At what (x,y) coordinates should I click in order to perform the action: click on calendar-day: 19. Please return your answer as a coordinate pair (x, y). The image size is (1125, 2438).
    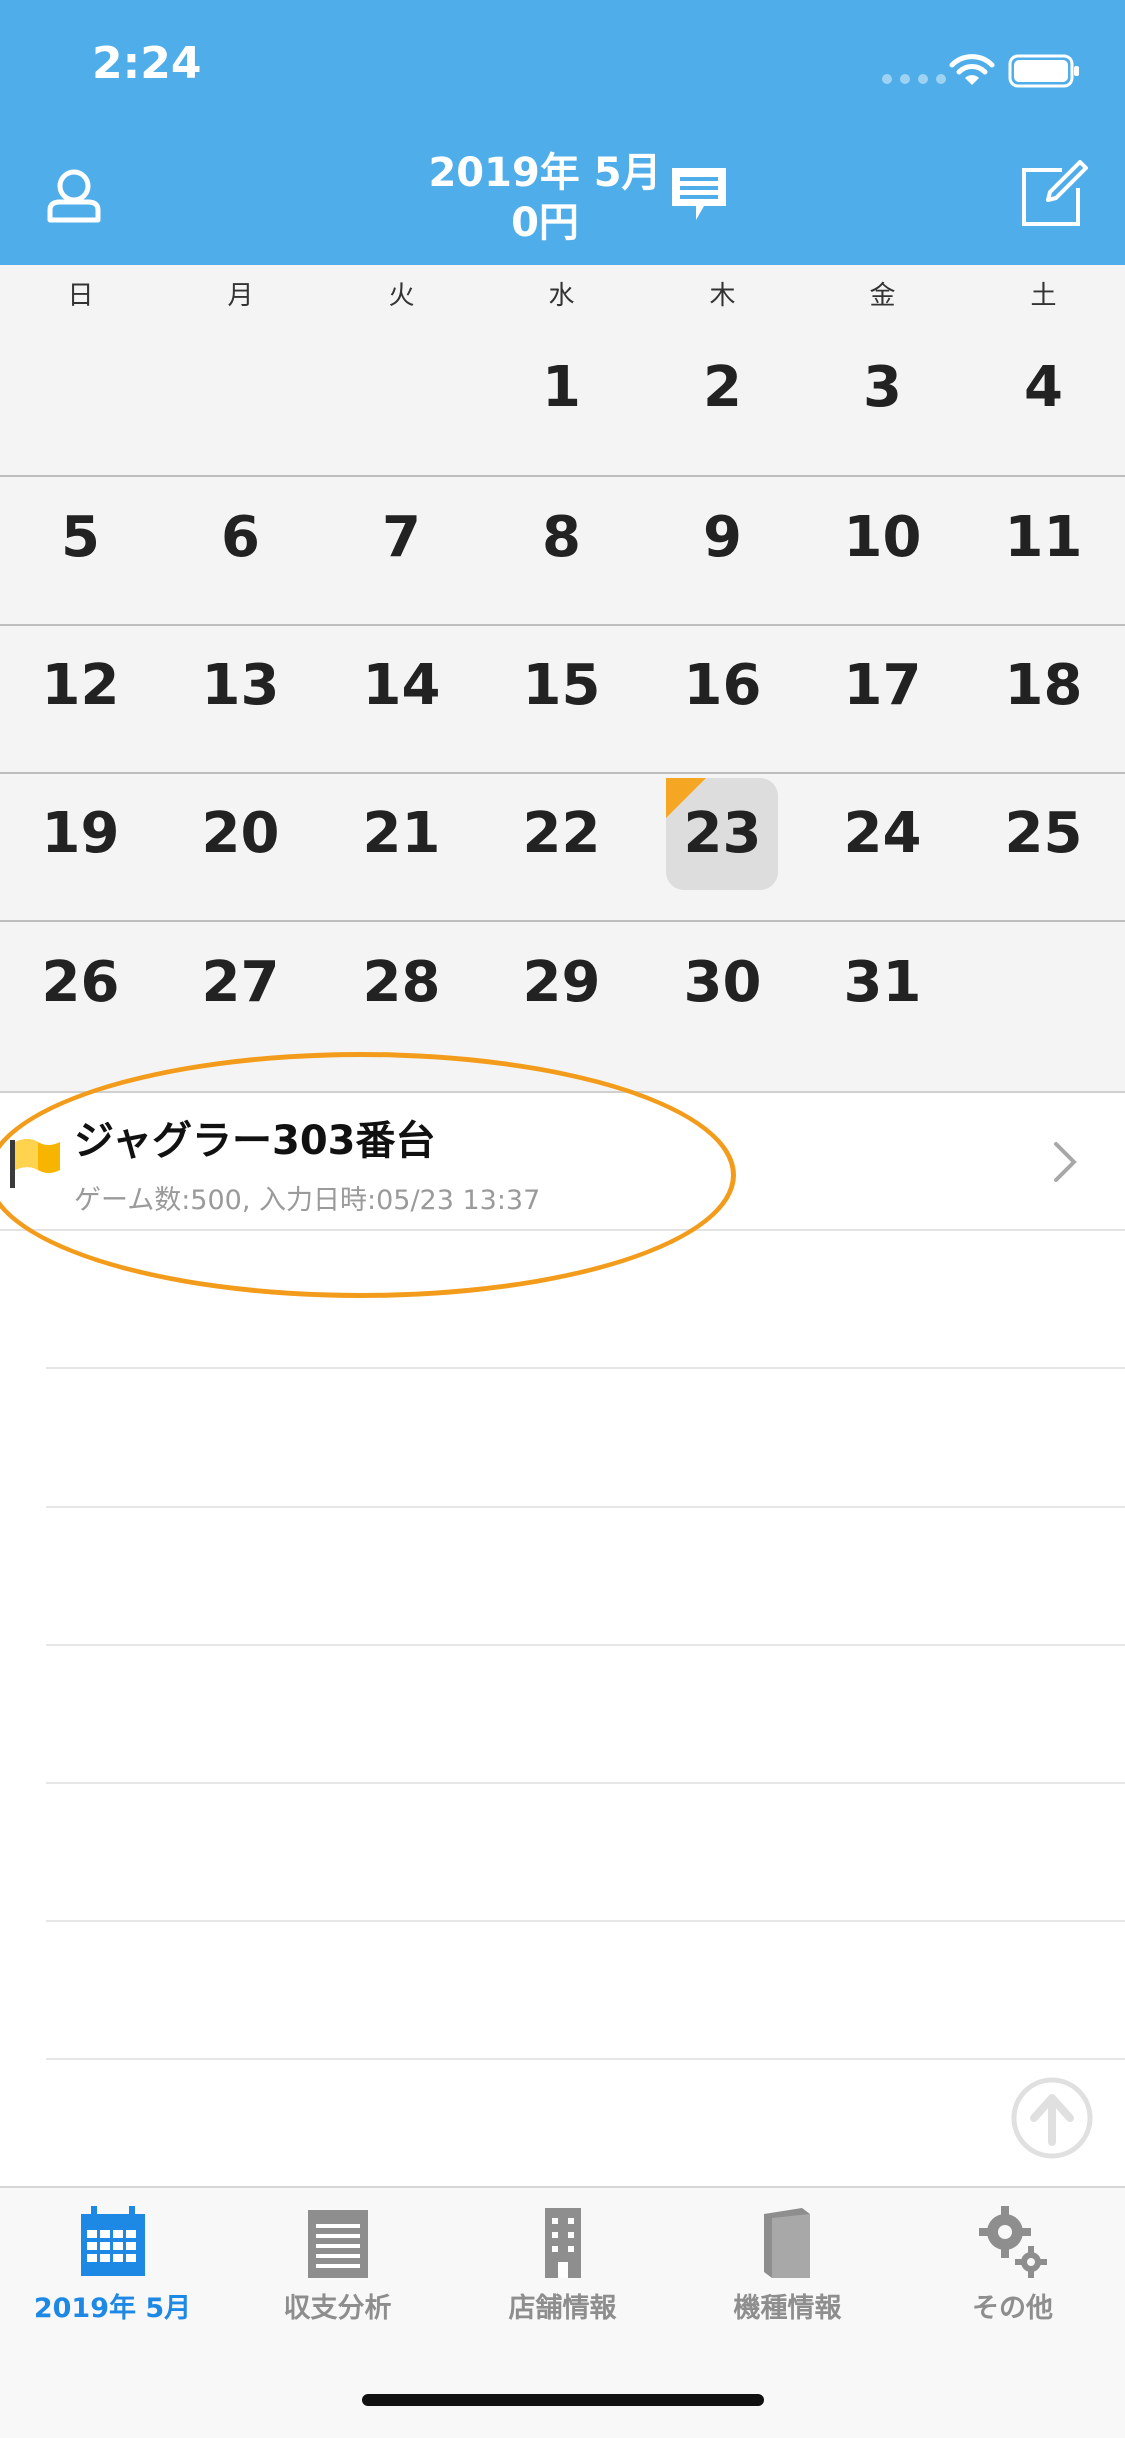
    Looking at the image, I should click on (80, 833).